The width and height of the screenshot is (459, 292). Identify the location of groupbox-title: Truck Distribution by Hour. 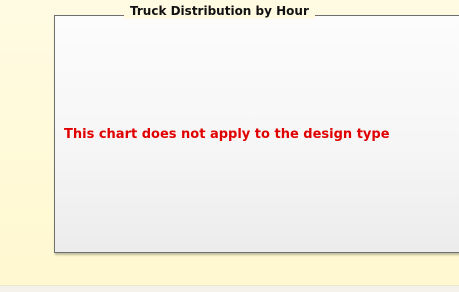
(219, 11).